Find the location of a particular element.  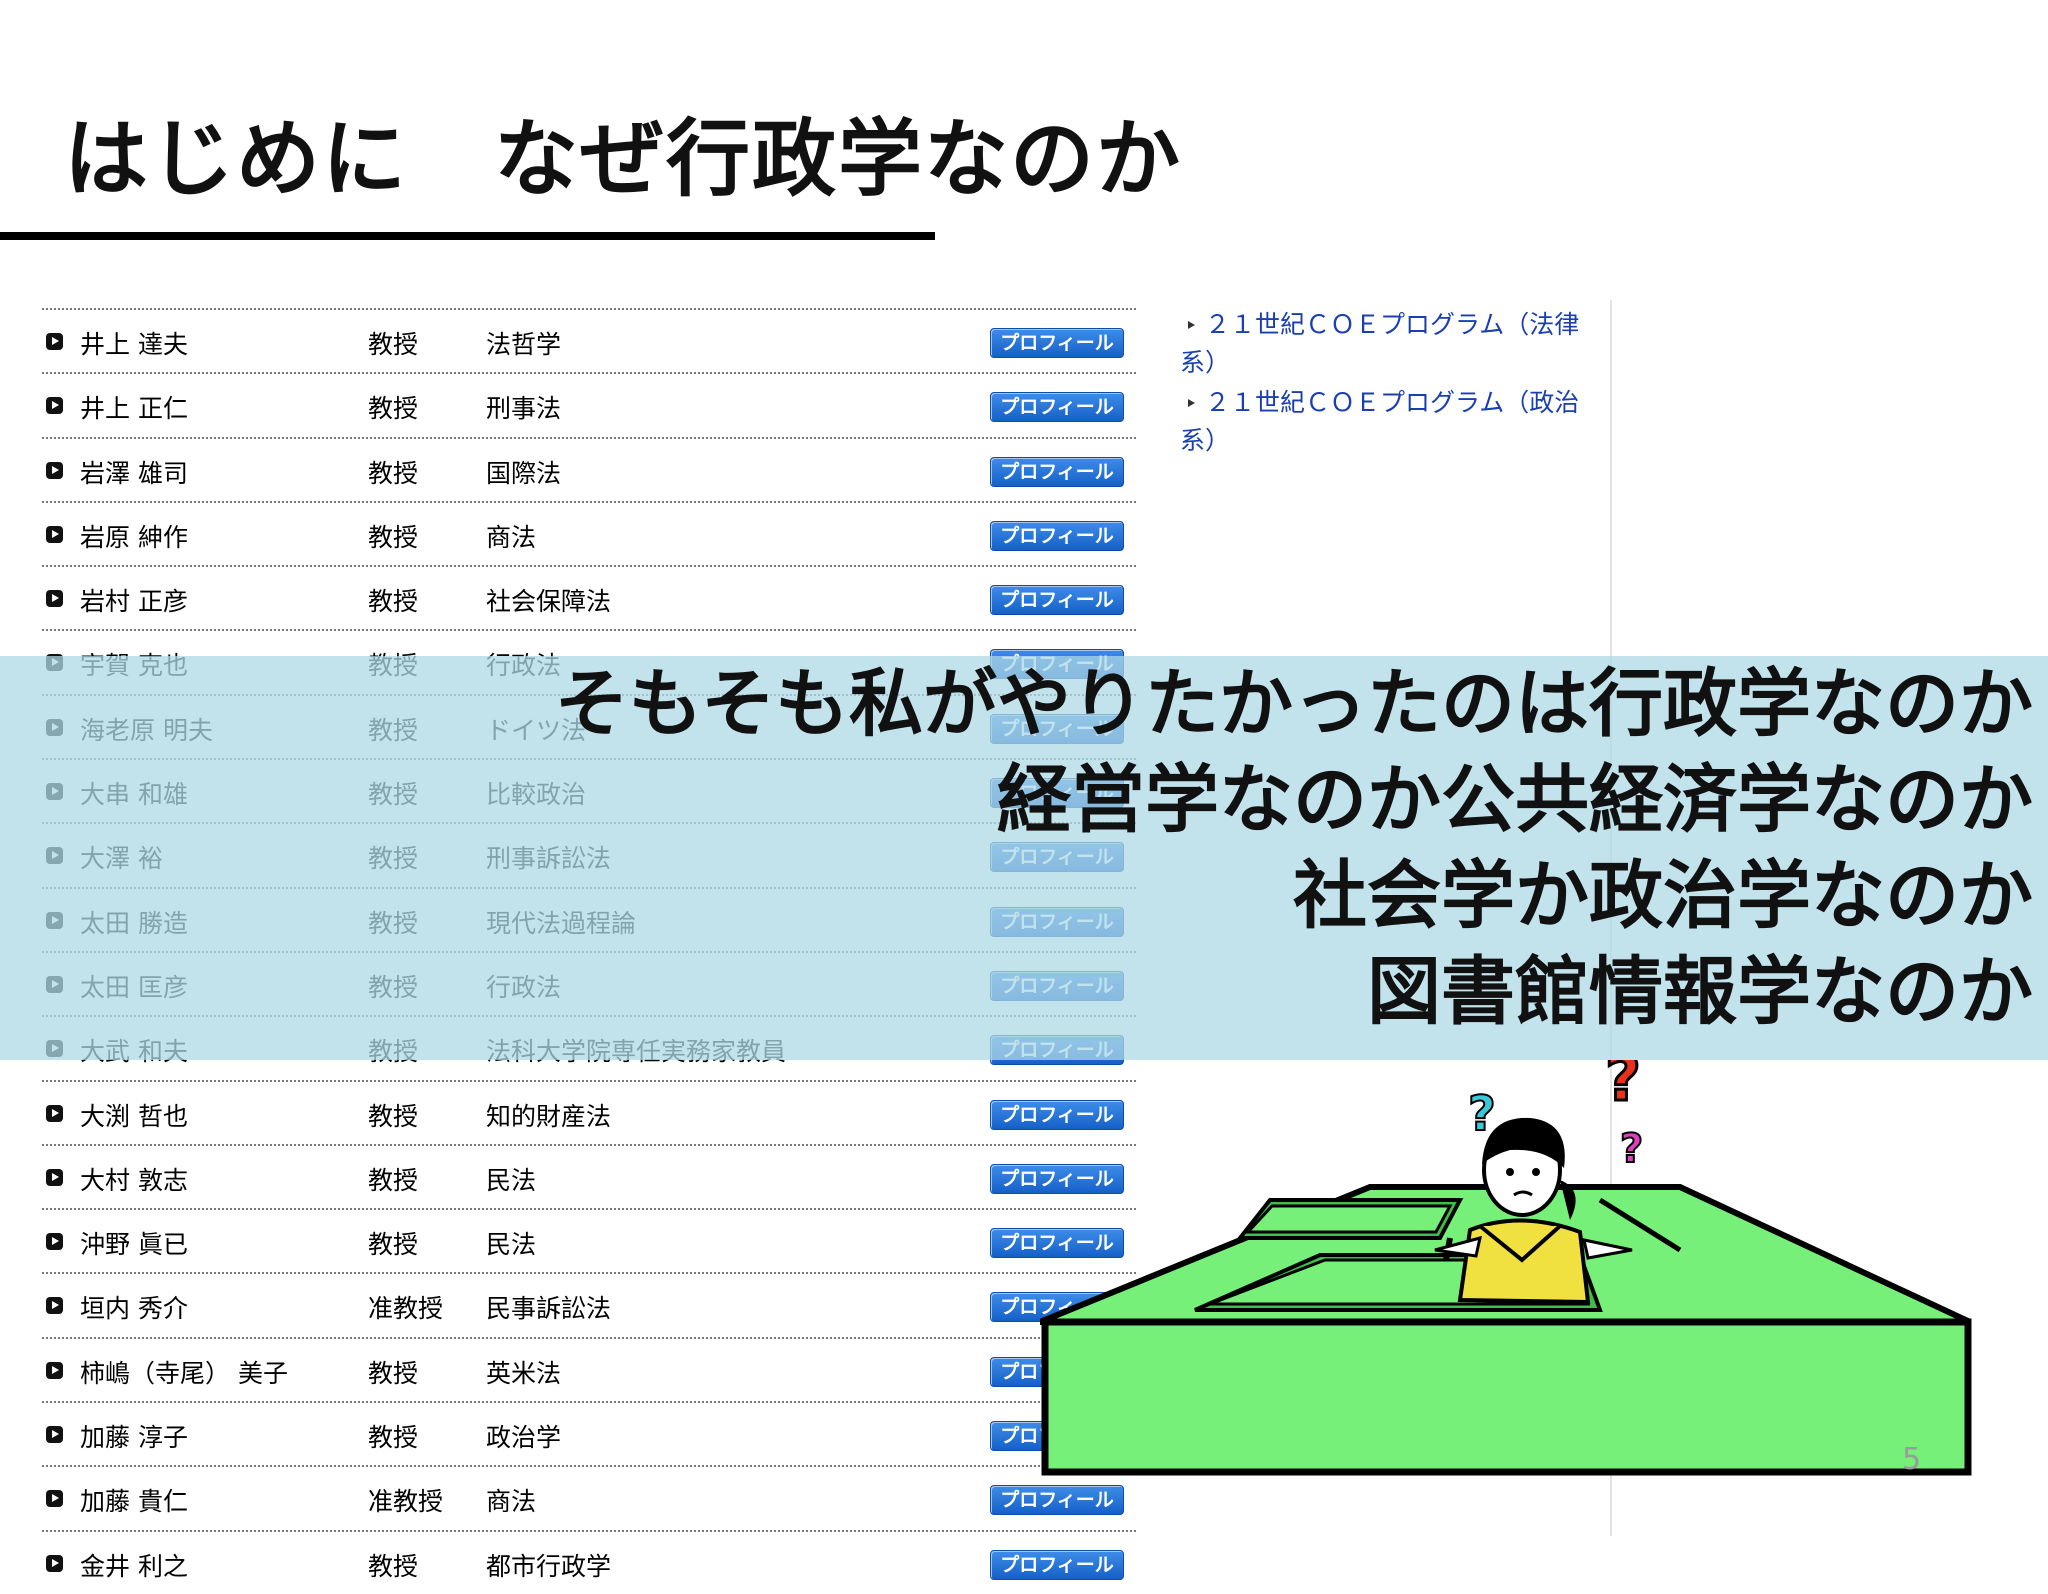

faculty-name: 岩村 正彦 is located at coordinates (134, 602).